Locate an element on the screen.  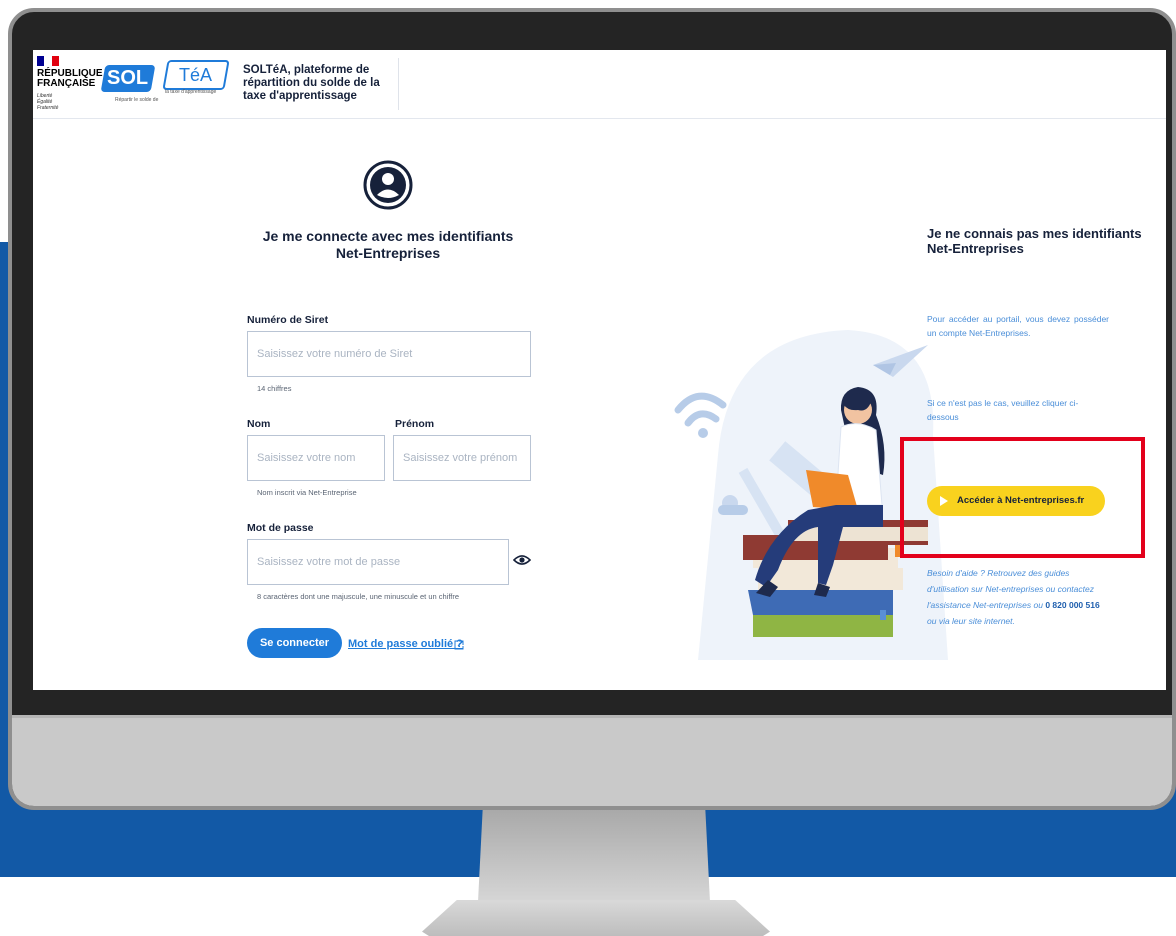
logo-tea: TéA is located at coordinates (196, 75).